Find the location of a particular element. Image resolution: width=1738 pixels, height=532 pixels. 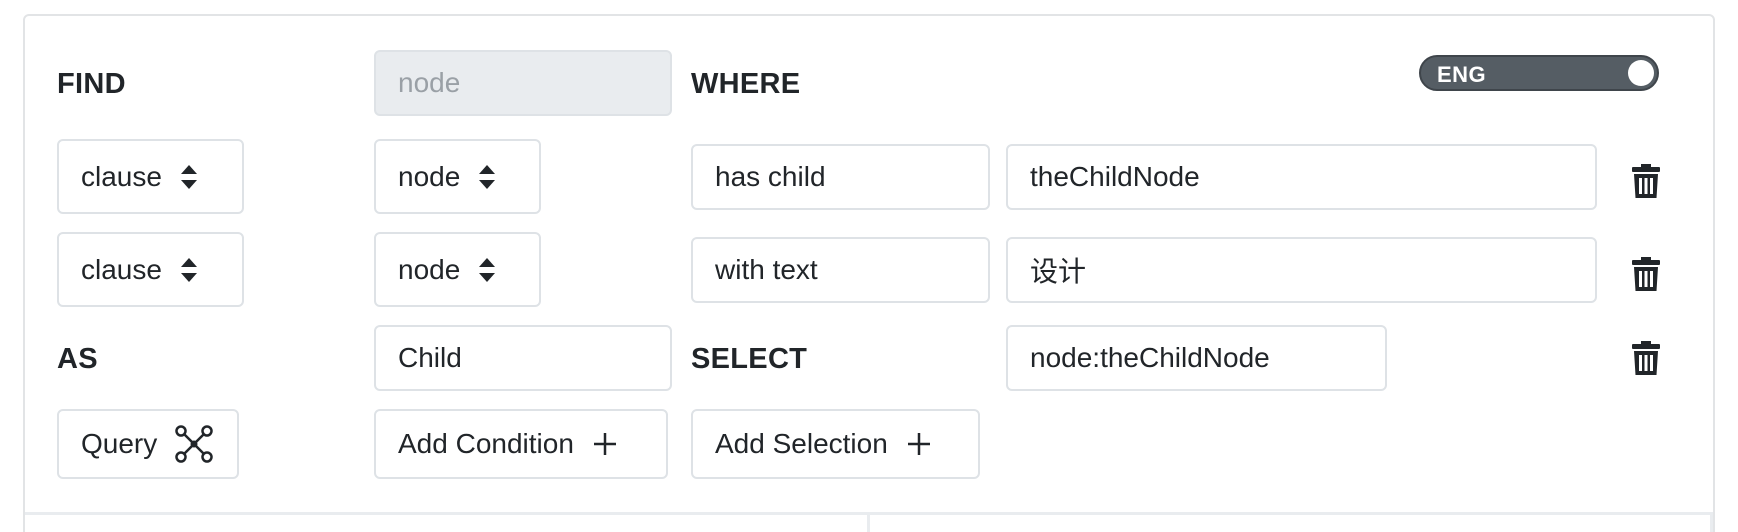

condition-value-input-1: theChildNode is located at coordinates (1301, 177).